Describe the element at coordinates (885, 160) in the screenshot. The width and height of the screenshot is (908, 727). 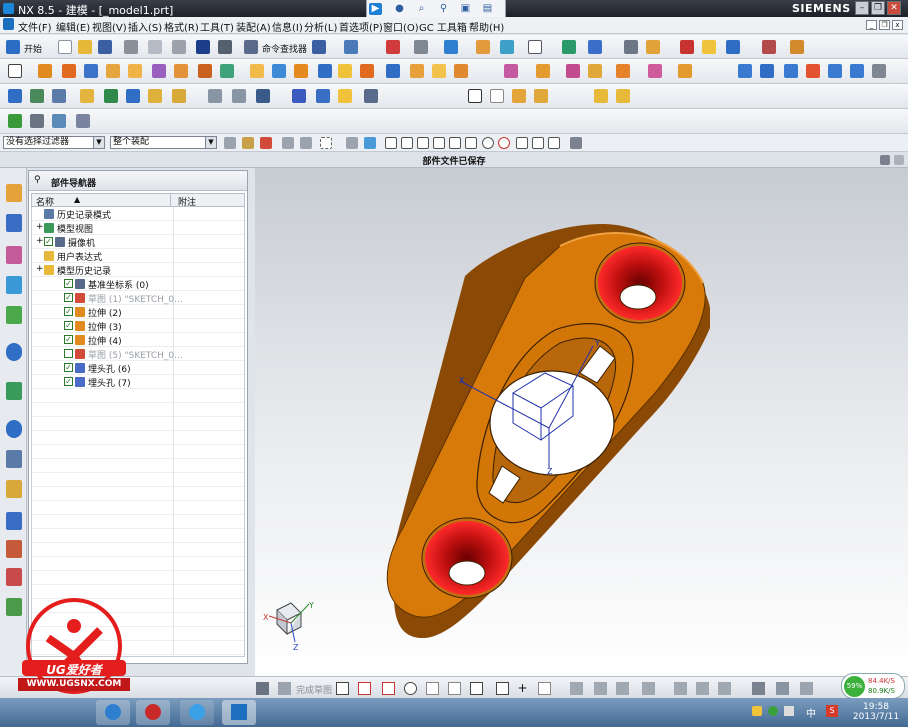
I see `status-window-icon` at that location.